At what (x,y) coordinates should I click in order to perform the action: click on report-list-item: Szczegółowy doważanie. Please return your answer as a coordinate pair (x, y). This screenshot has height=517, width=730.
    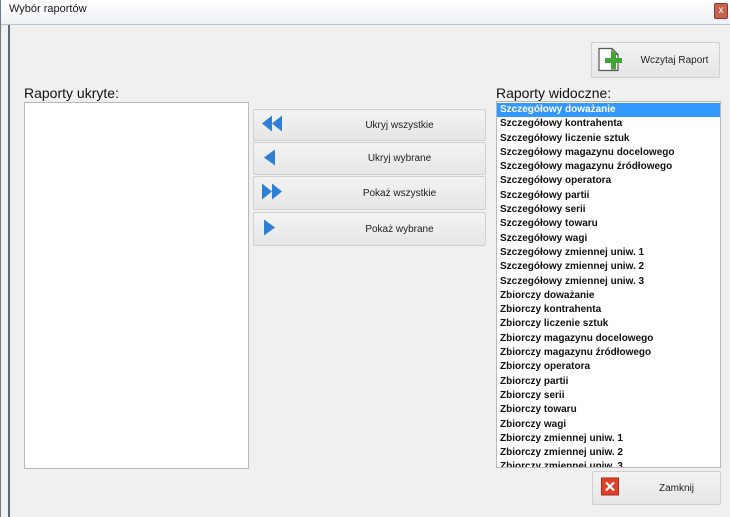
    Looking at the image, I should click on (608, 110).